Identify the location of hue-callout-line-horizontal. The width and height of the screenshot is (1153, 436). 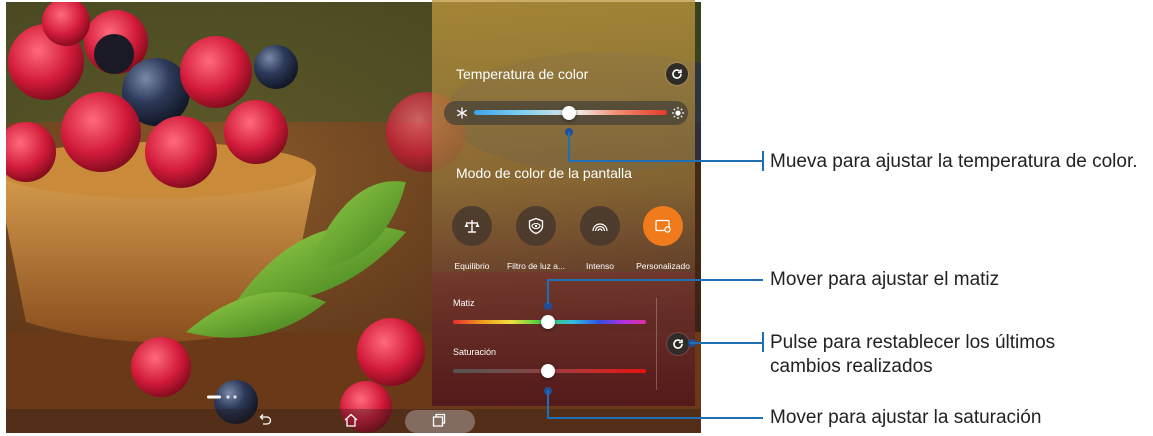
(655, 280).